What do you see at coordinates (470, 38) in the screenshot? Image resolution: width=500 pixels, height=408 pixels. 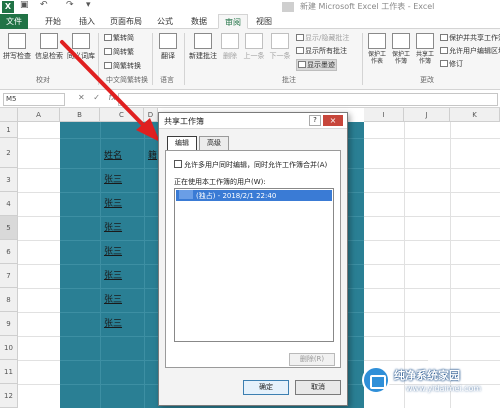 I see `protect-share-button: 保护并共享工作簿` at bounding box center [470, 38].